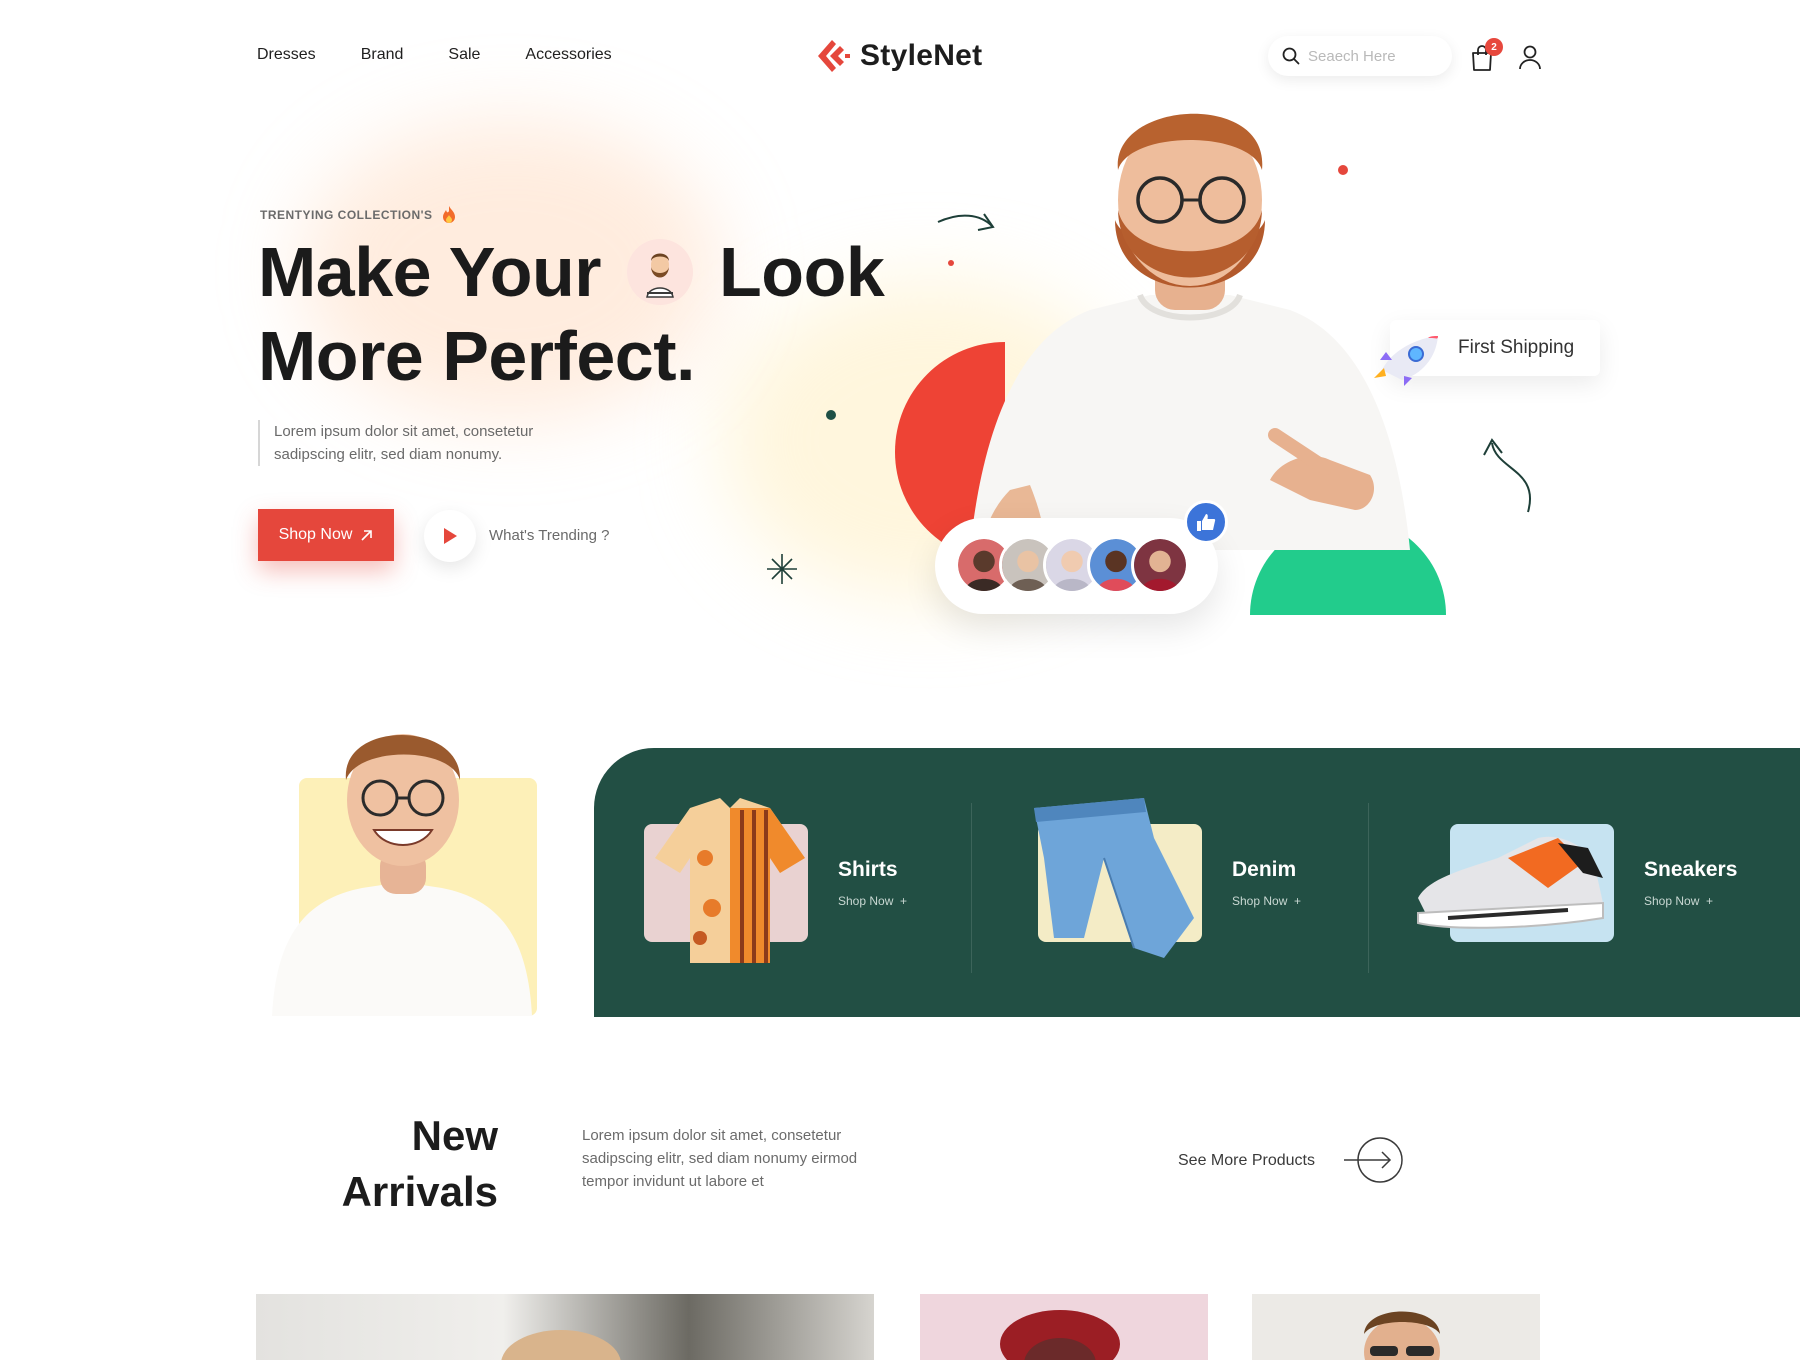 The image size is (1800, 1360). What do you see at coordinates (402, 875) in the screenshot?
I see `smiling-man-photo` at bounding box center [402, 875].